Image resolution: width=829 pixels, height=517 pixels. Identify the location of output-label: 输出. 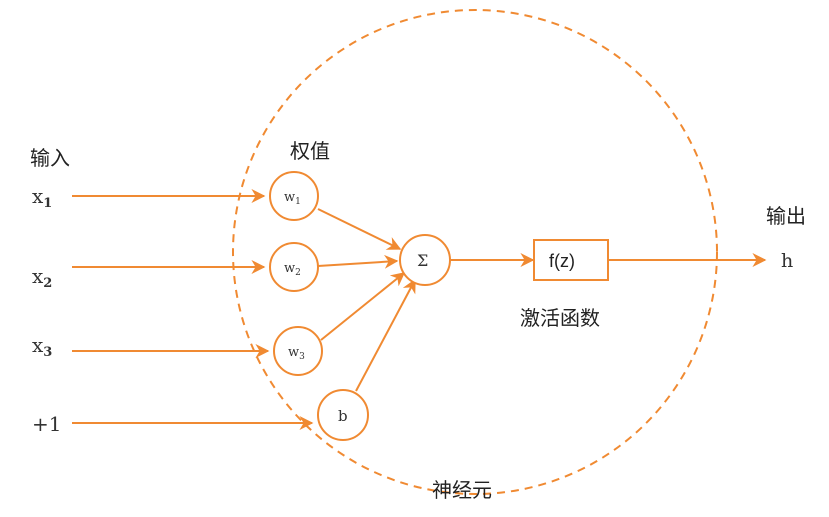
(786, 216).